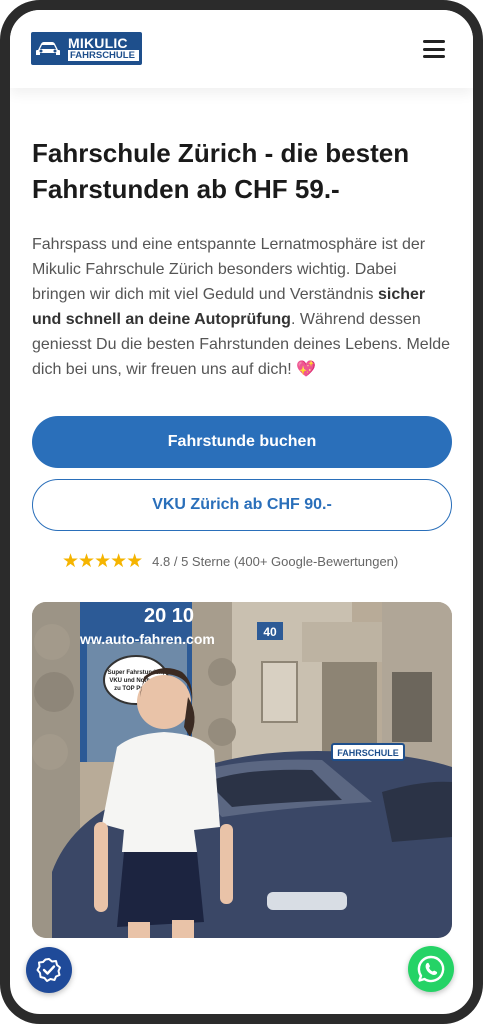 The height and width of the screenshot is (1024, 483). Describe the element at coordinates (242, 505) in the screenshot. I see `vku-button: VKU Zürich ab CHF 90.-` at that location.